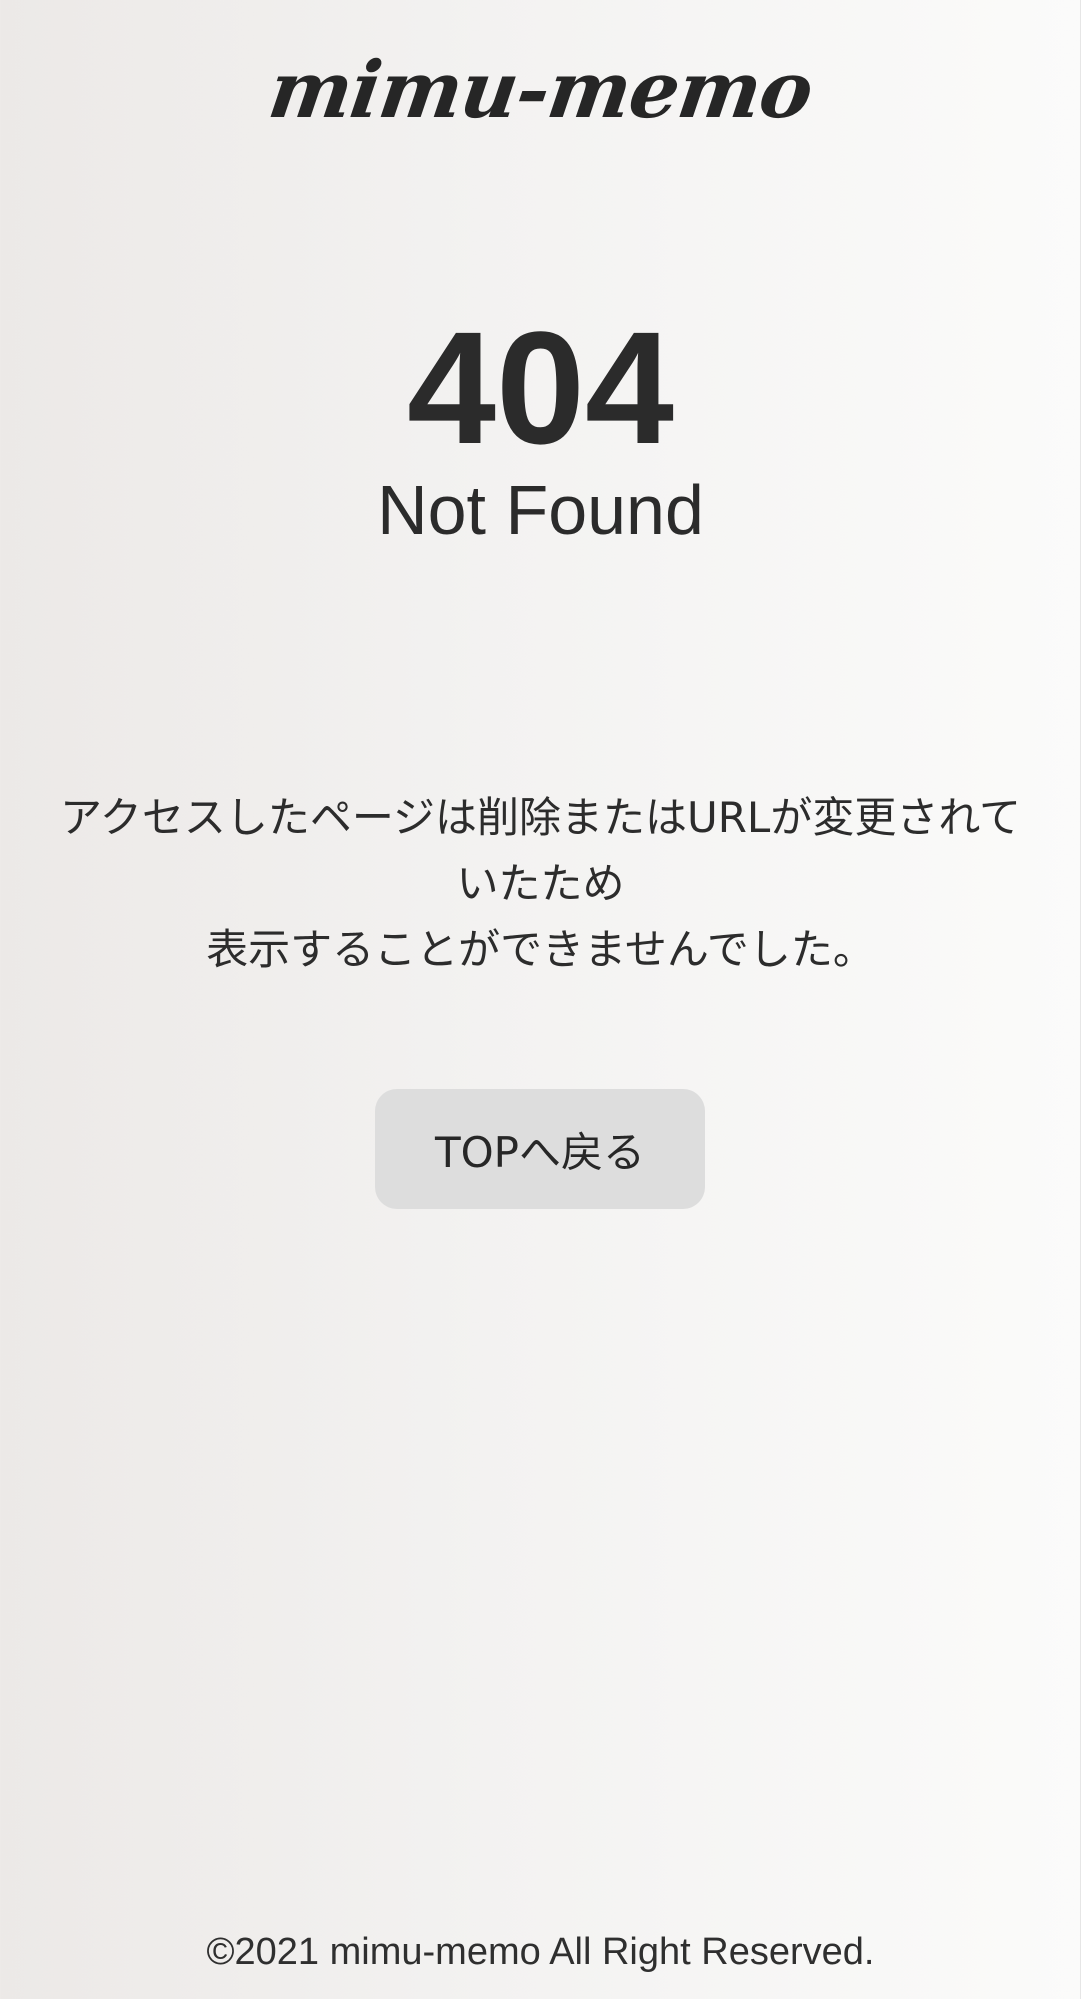  I want to click on footer-copyright: ©2021 mimu-memo All Right Reserved., so click(540, 1952).